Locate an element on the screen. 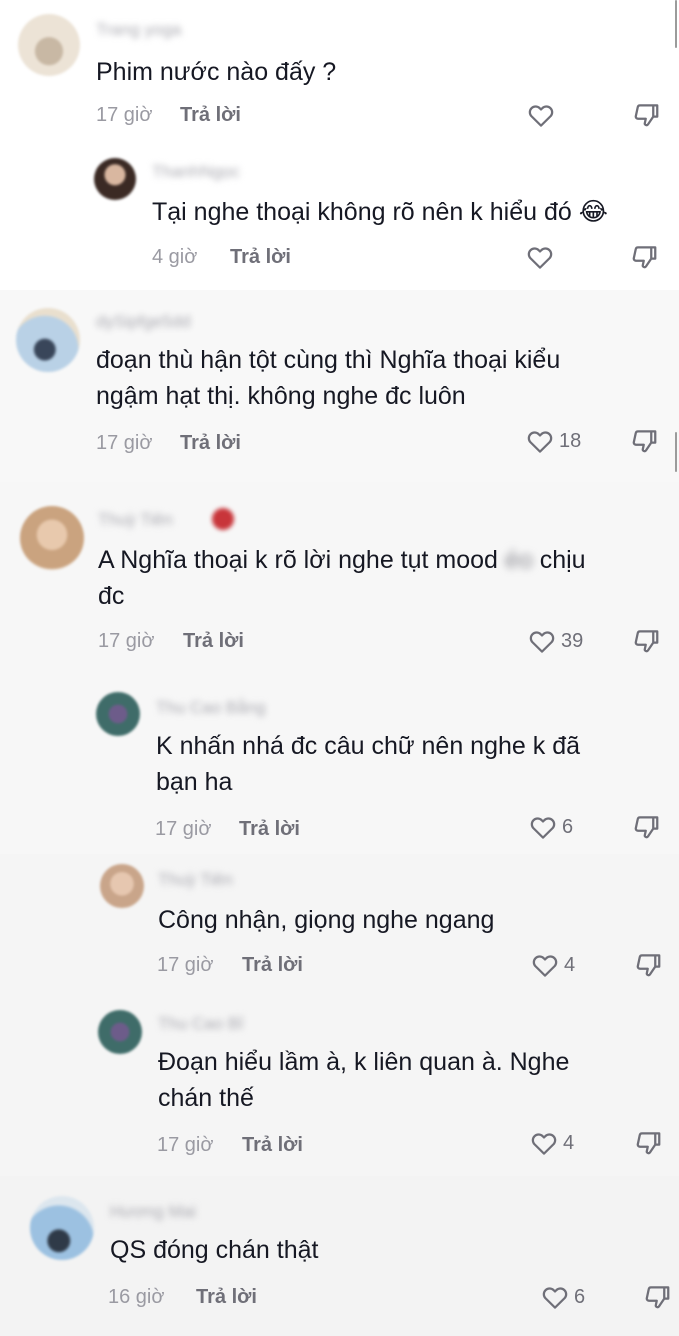 Image resolution: width=679 pixels, height=1336 pixels. comment-text: Công nhận, giọng nghe ngang is located at coordinates (326, 920).